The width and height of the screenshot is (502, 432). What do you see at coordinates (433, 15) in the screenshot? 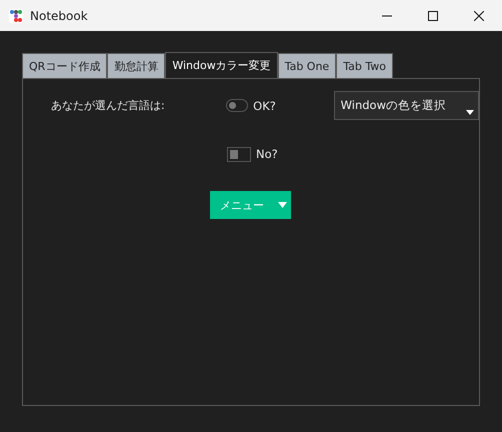
I see `maximize-icon` at bounding box center [433, 15].